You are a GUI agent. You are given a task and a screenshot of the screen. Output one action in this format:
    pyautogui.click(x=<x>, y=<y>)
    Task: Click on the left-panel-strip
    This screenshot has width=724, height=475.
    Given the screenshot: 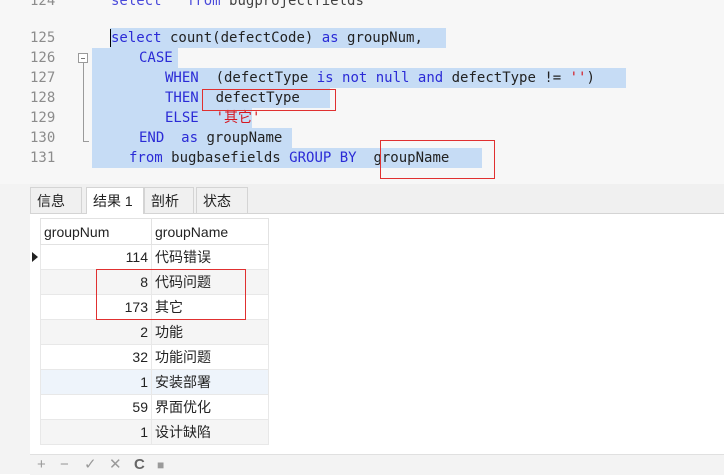 What is the action you would take?
    pyautogui.click(x=15, y=329)
    